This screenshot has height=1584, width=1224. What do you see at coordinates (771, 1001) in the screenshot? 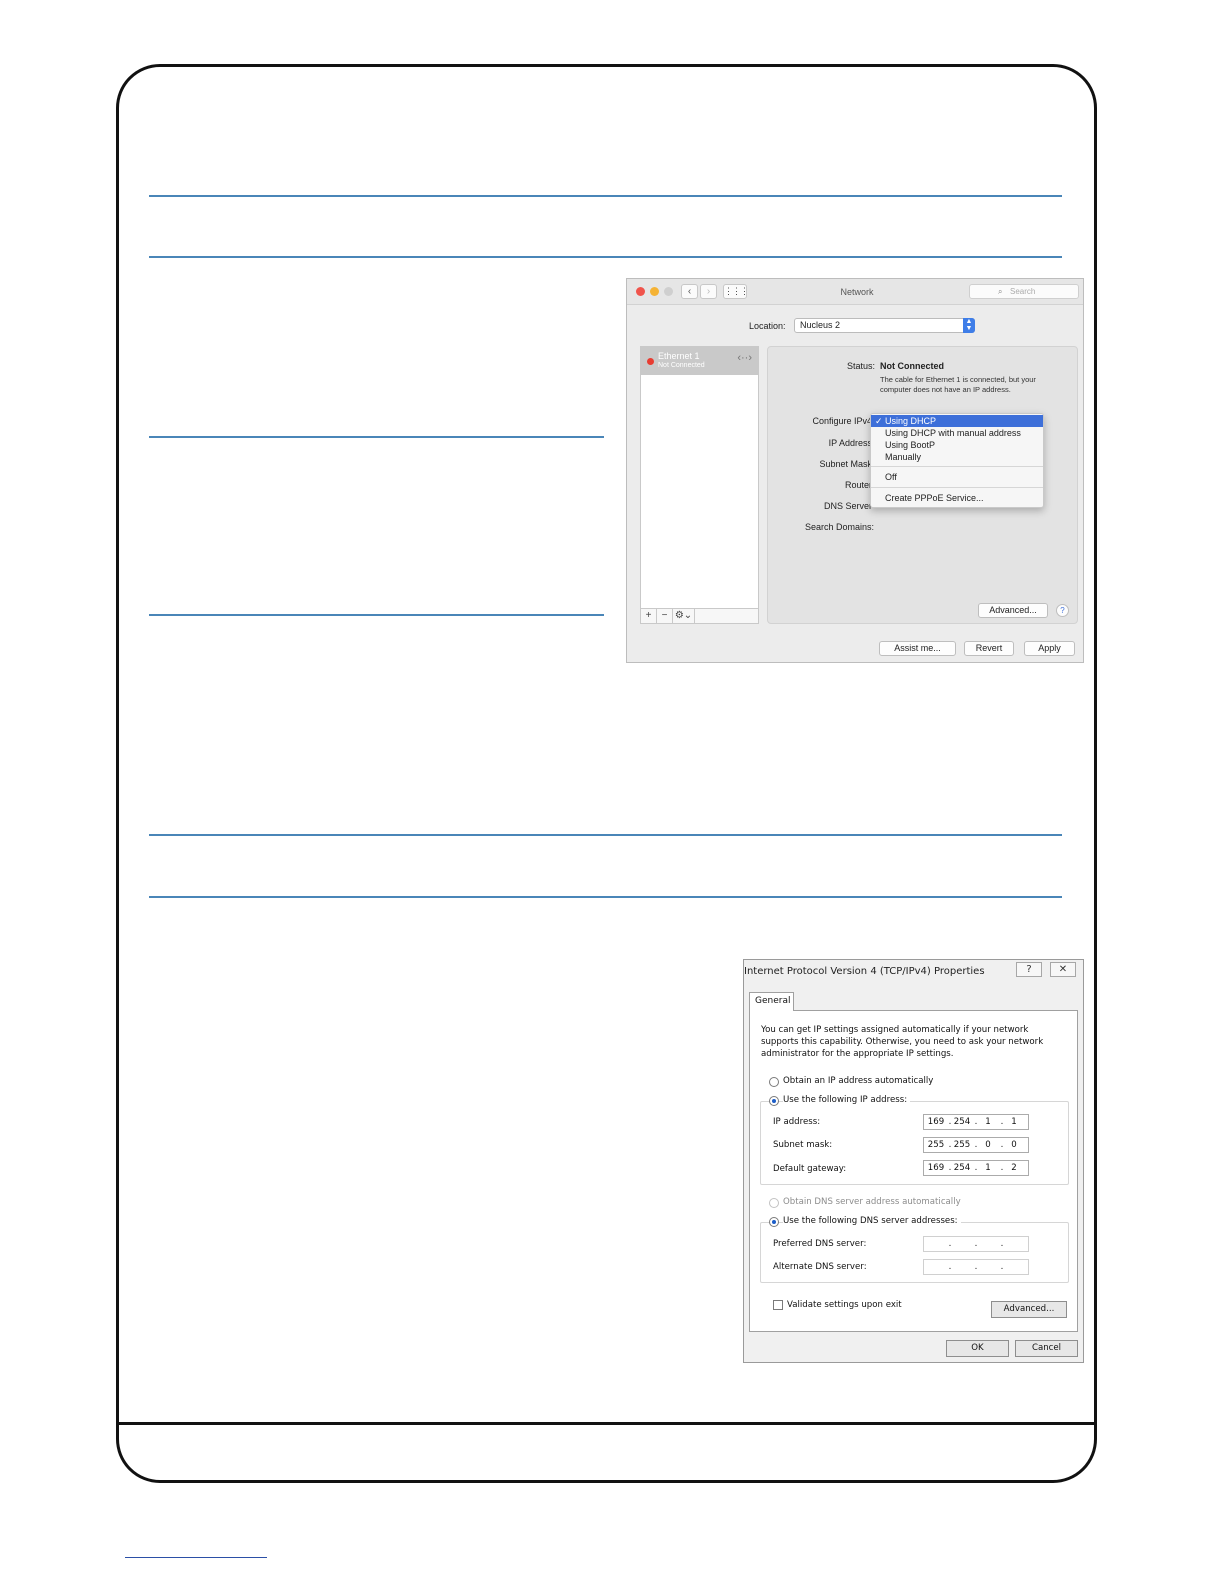
I see `tab-general: General` at bounding box center [771, 1001].